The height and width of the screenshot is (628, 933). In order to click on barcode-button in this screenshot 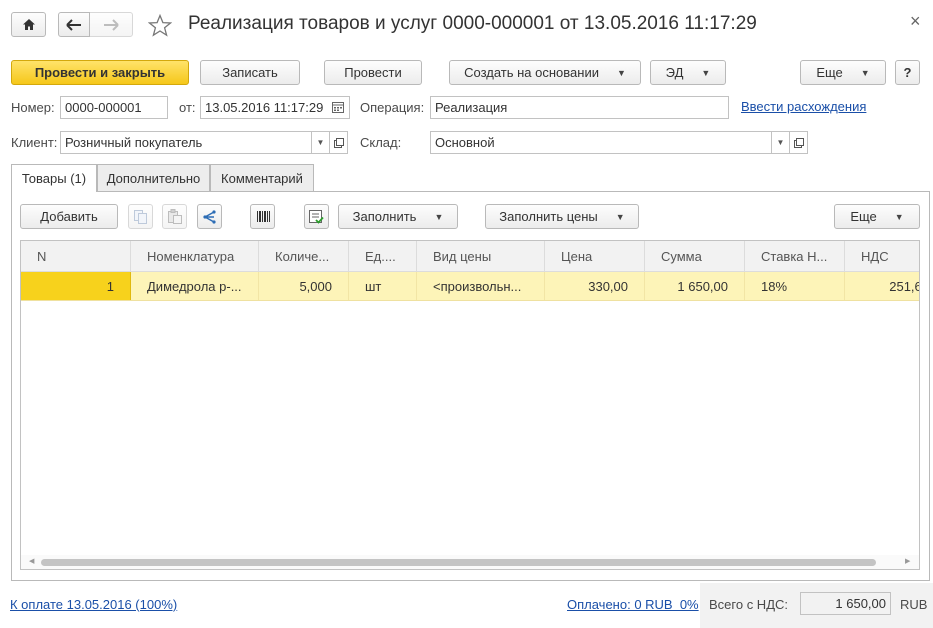, I will do `click(262, 216)`.